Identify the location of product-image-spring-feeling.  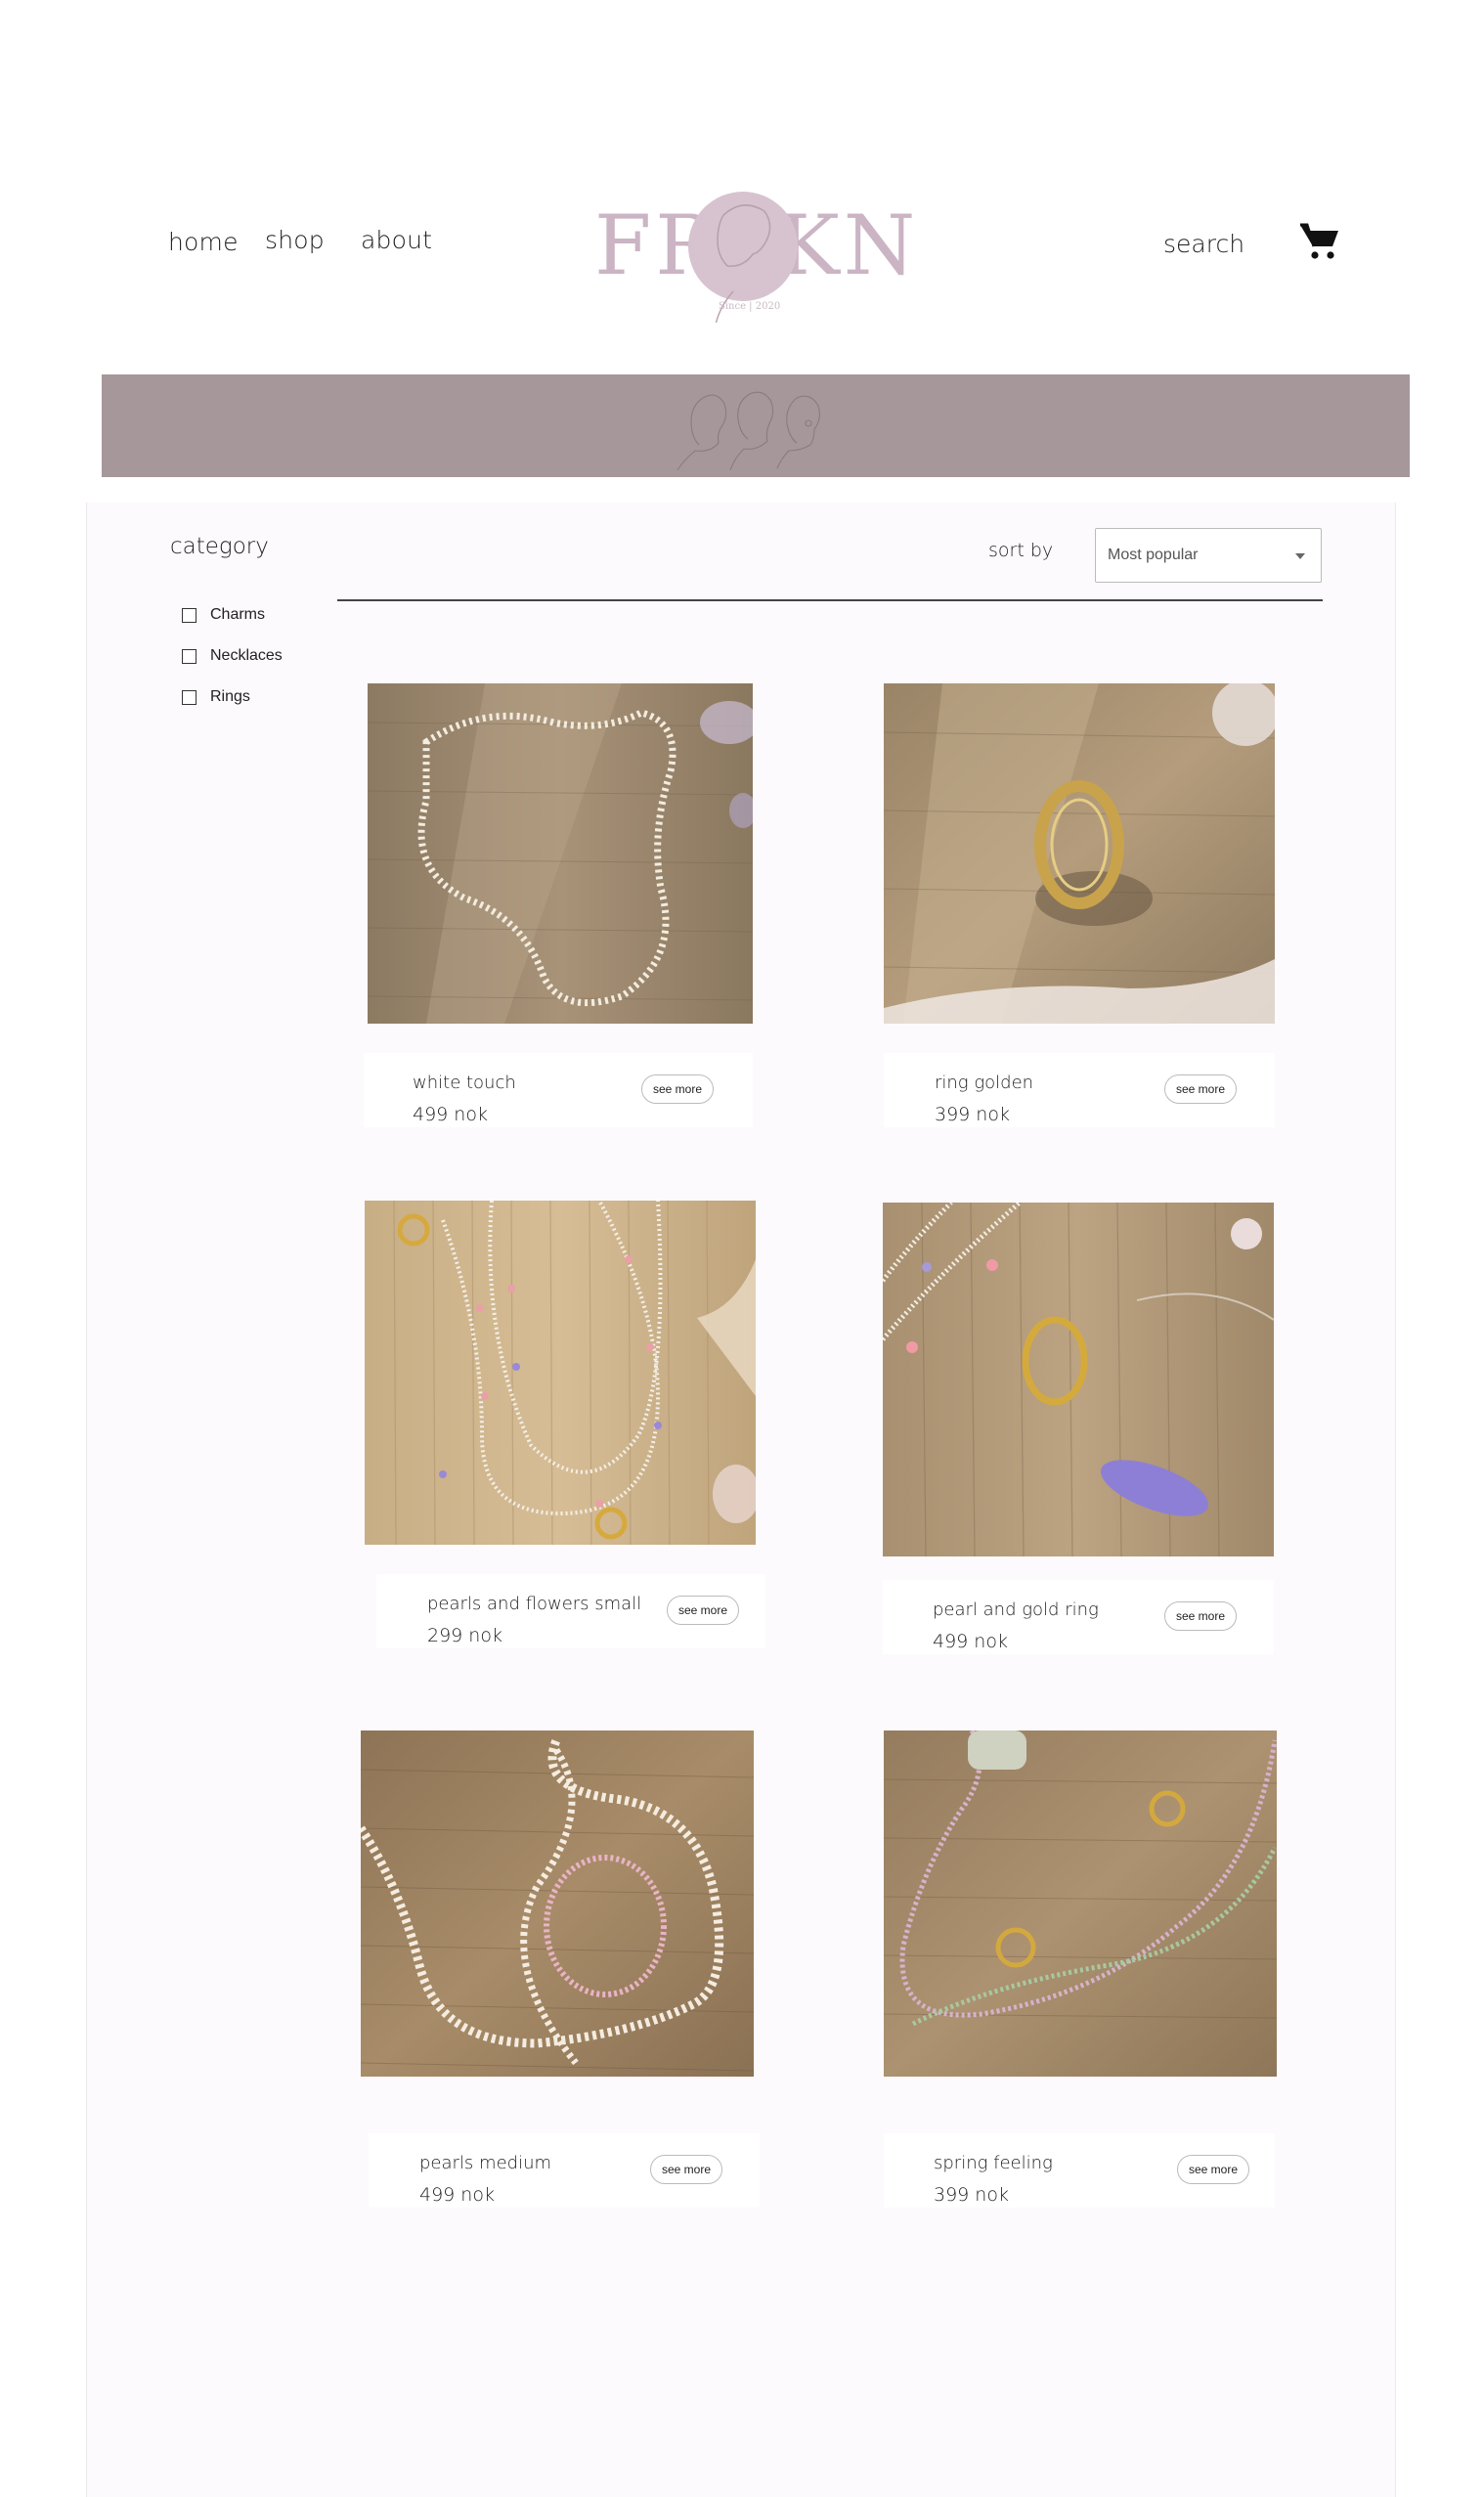
(1080, 1904).